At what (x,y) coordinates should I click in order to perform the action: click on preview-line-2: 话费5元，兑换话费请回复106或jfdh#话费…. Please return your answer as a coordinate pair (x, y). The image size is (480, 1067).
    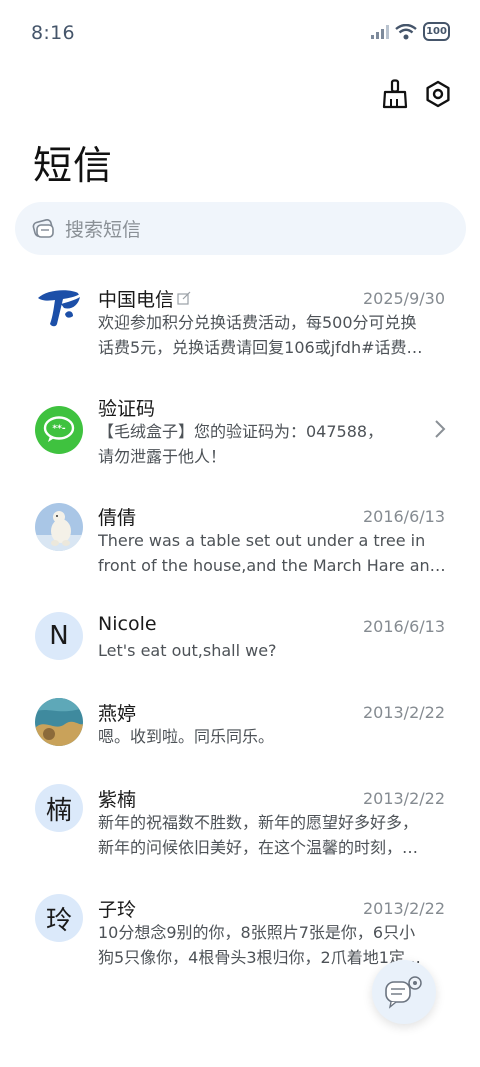
    Looking at the image, I should click on (260, 347).